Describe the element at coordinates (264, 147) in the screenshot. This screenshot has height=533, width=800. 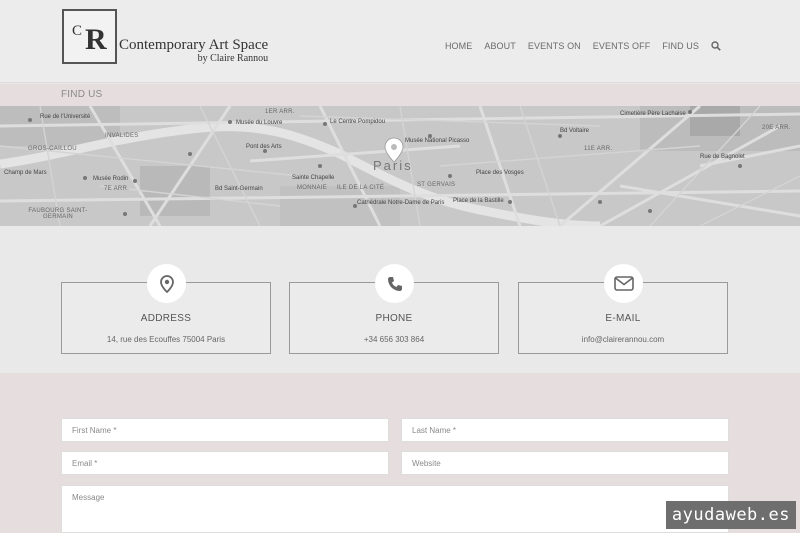
I see `map-label: Pont des Arts` at that location.